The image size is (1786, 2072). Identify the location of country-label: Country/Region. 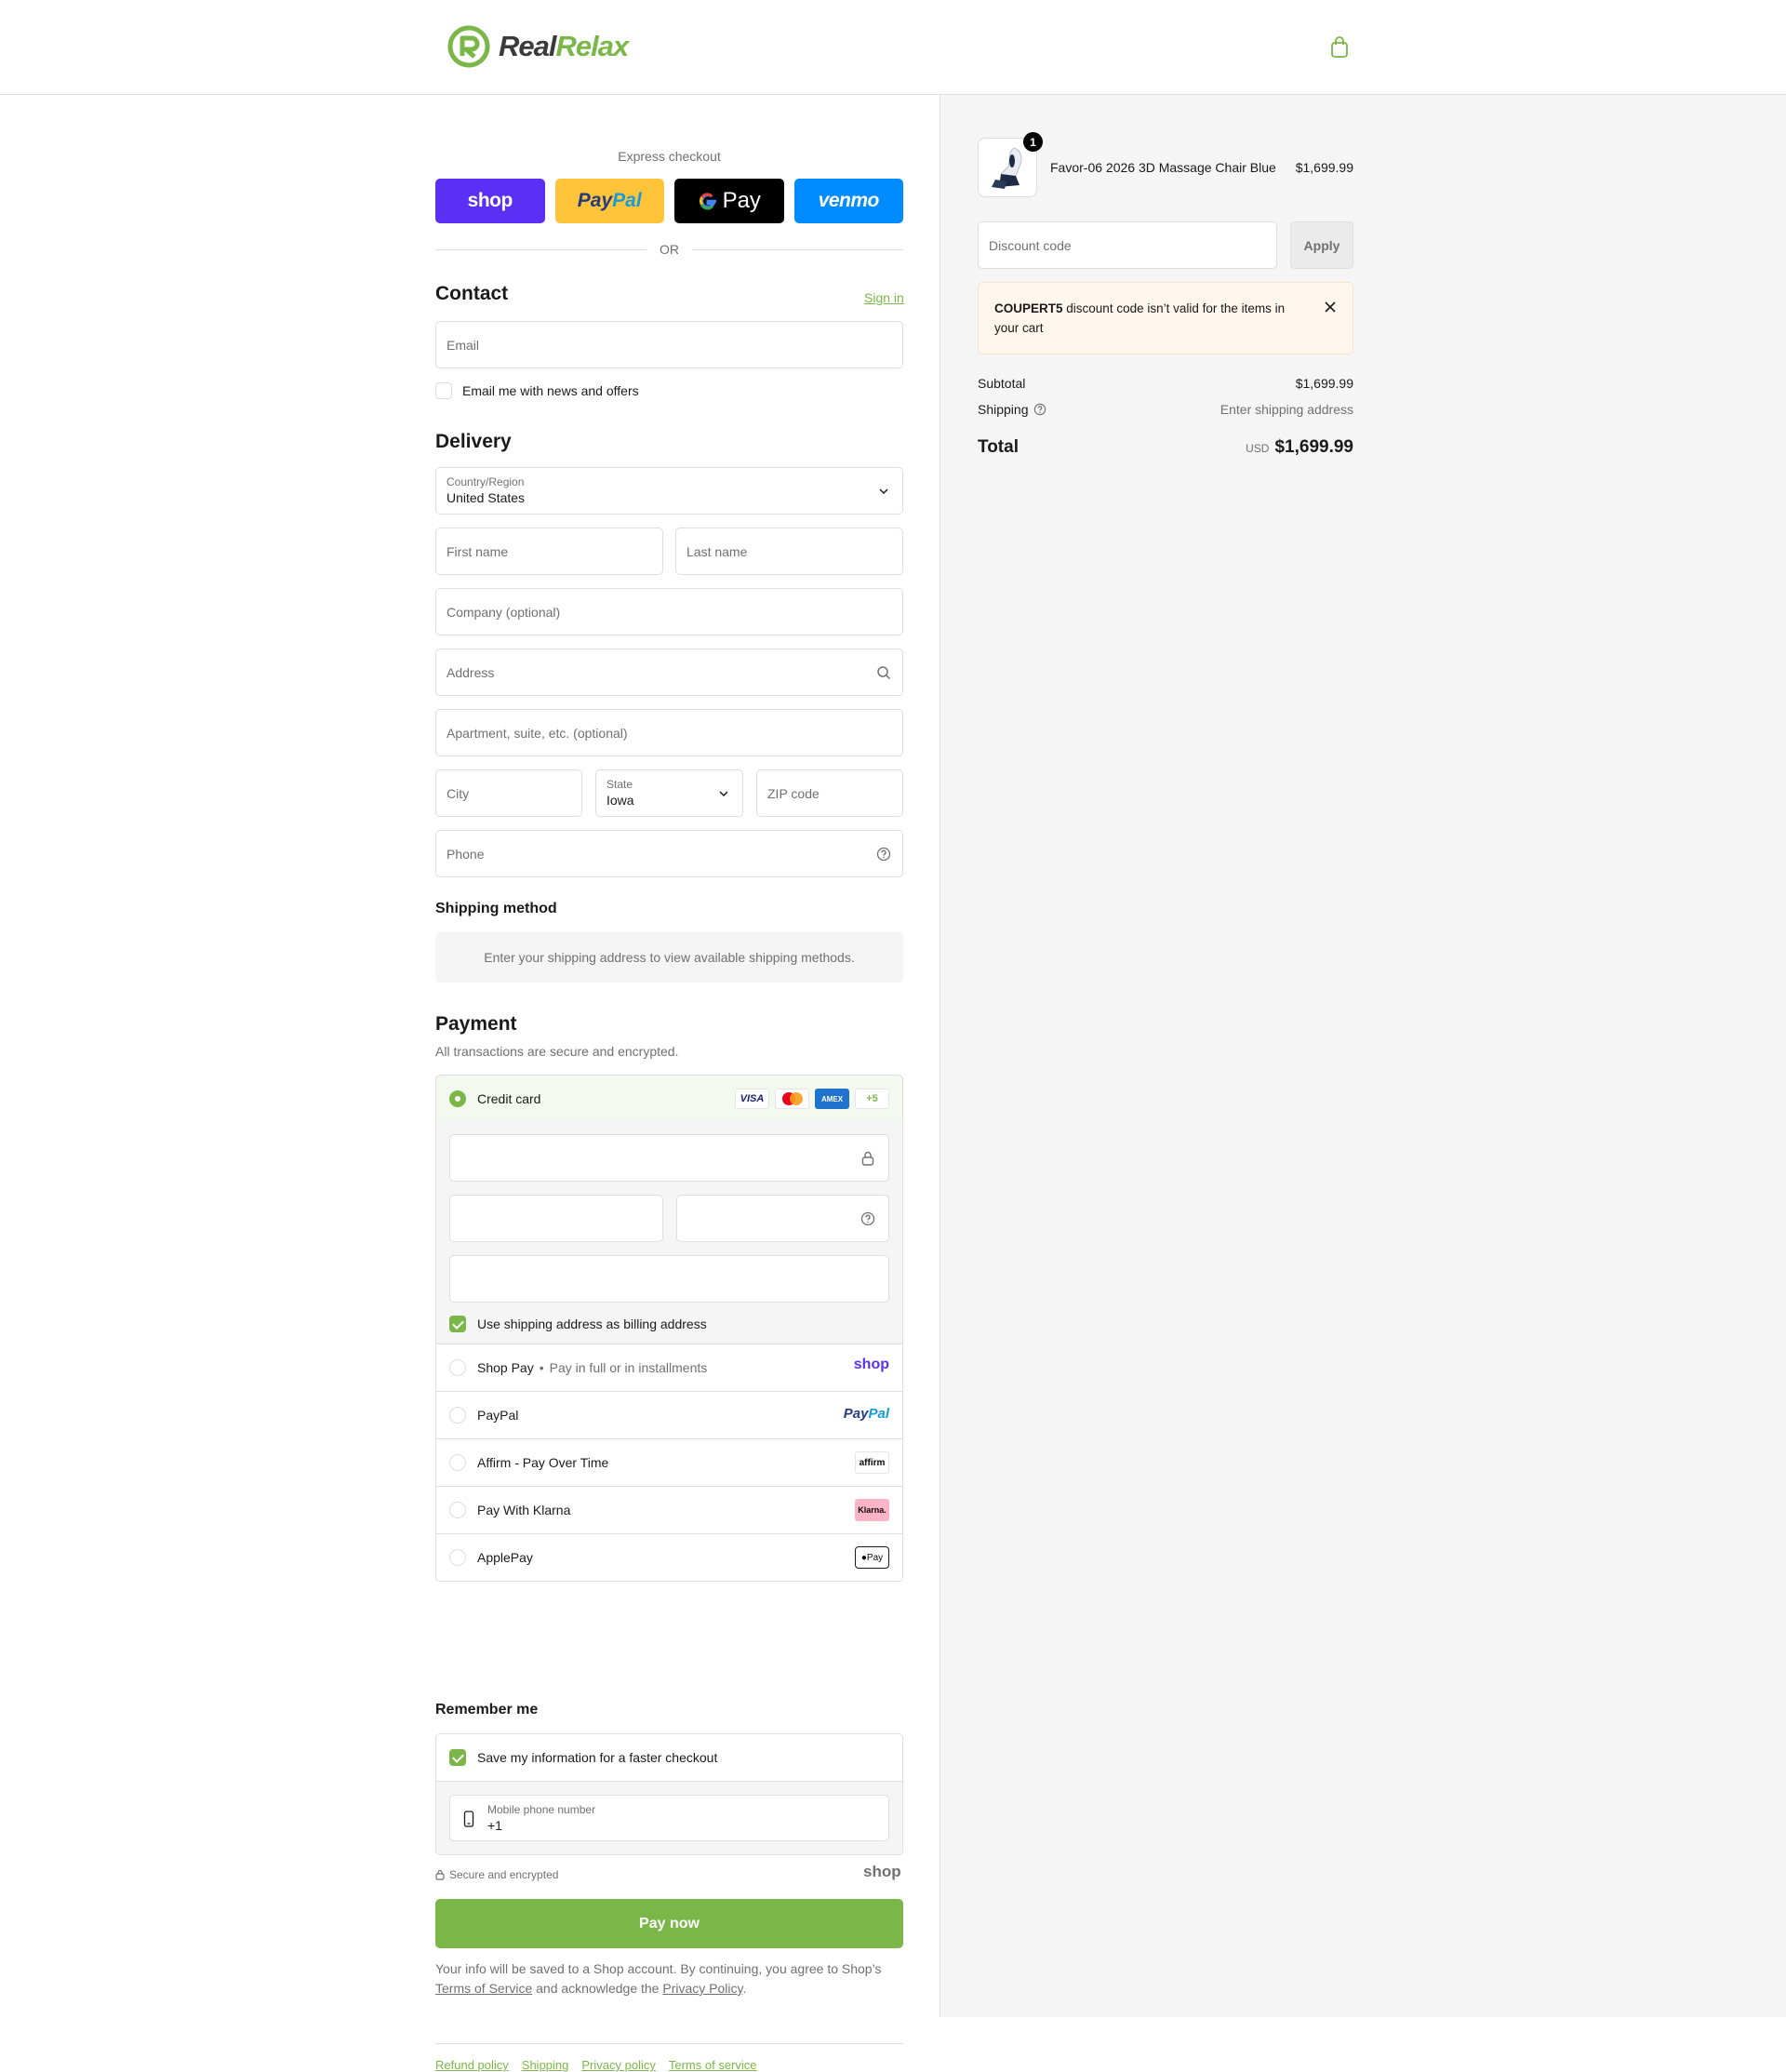
(485, 482).